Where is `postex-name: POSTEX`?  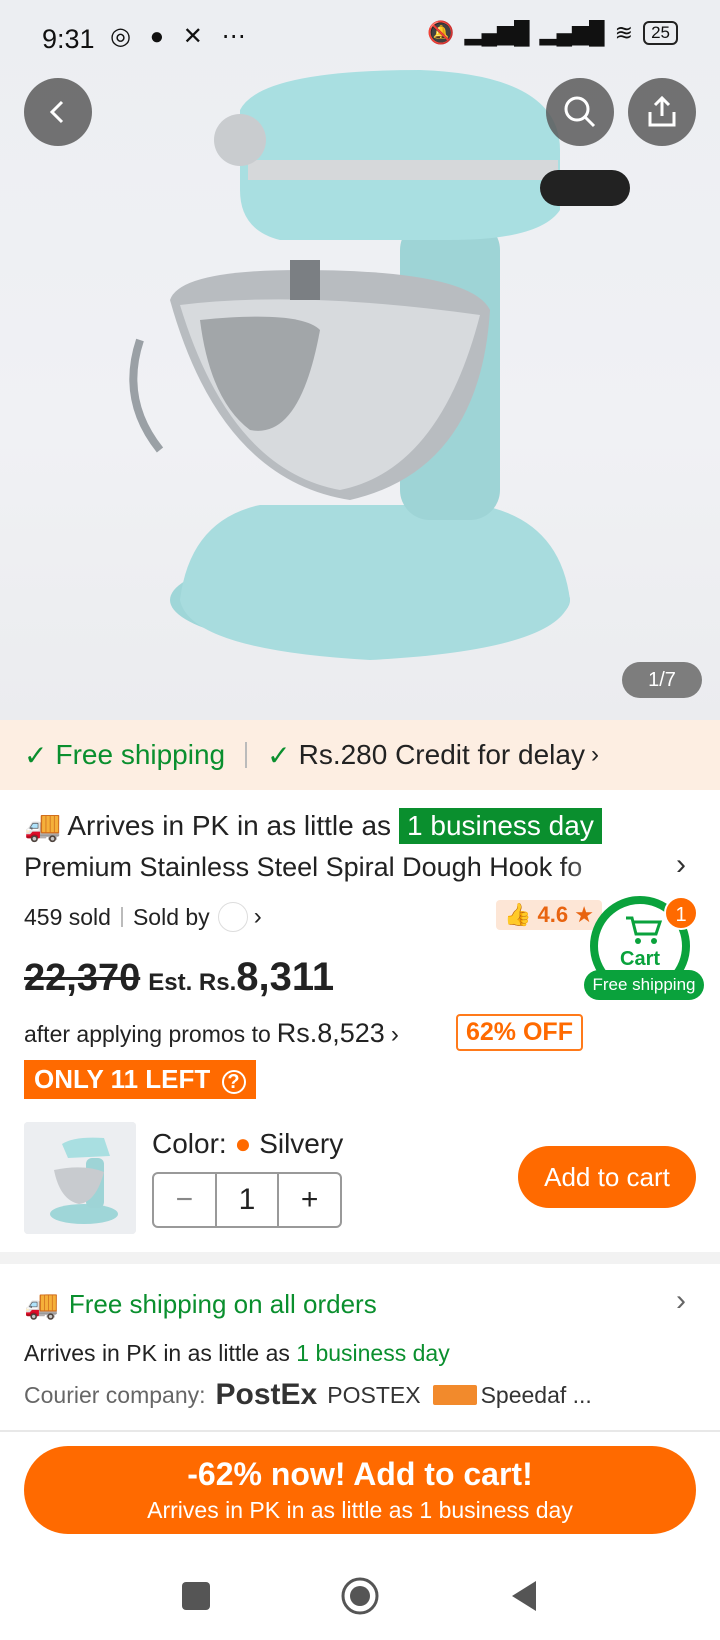
postex-name: POSTEX is located at coordinates (374, 1394).